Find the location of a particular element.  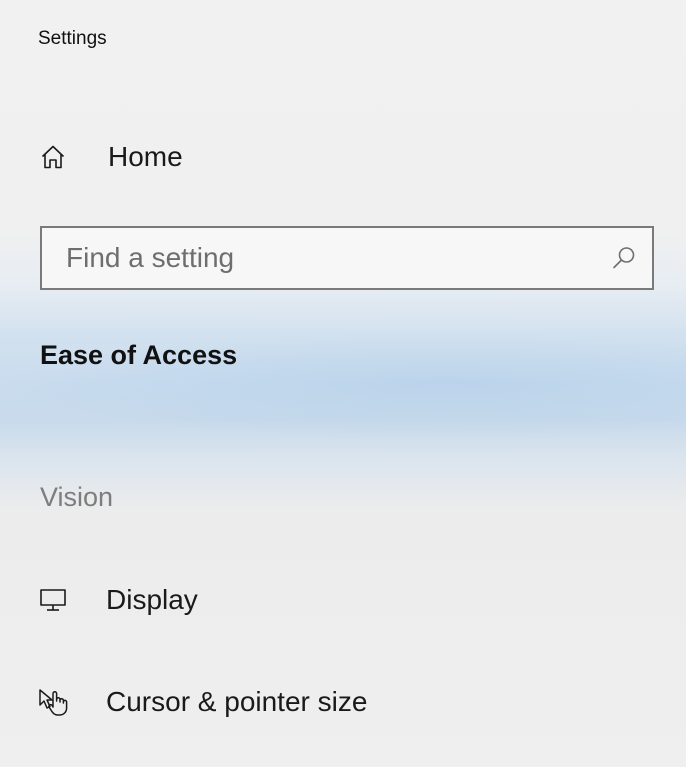

nav-cursor-pointer-size: Cursor & pointer size is located at coordinates (202, 702).